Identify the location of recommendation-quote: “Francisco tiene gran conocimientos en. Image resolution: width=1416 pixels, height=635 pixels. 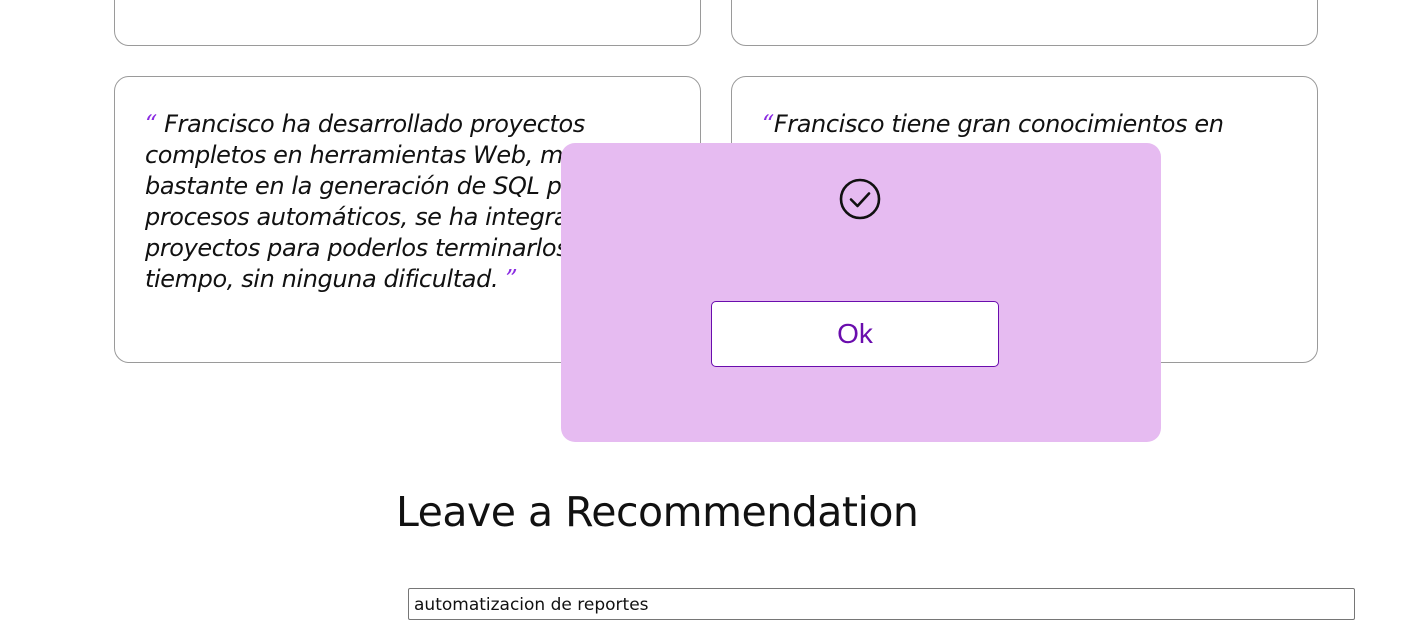
(1027, 124).